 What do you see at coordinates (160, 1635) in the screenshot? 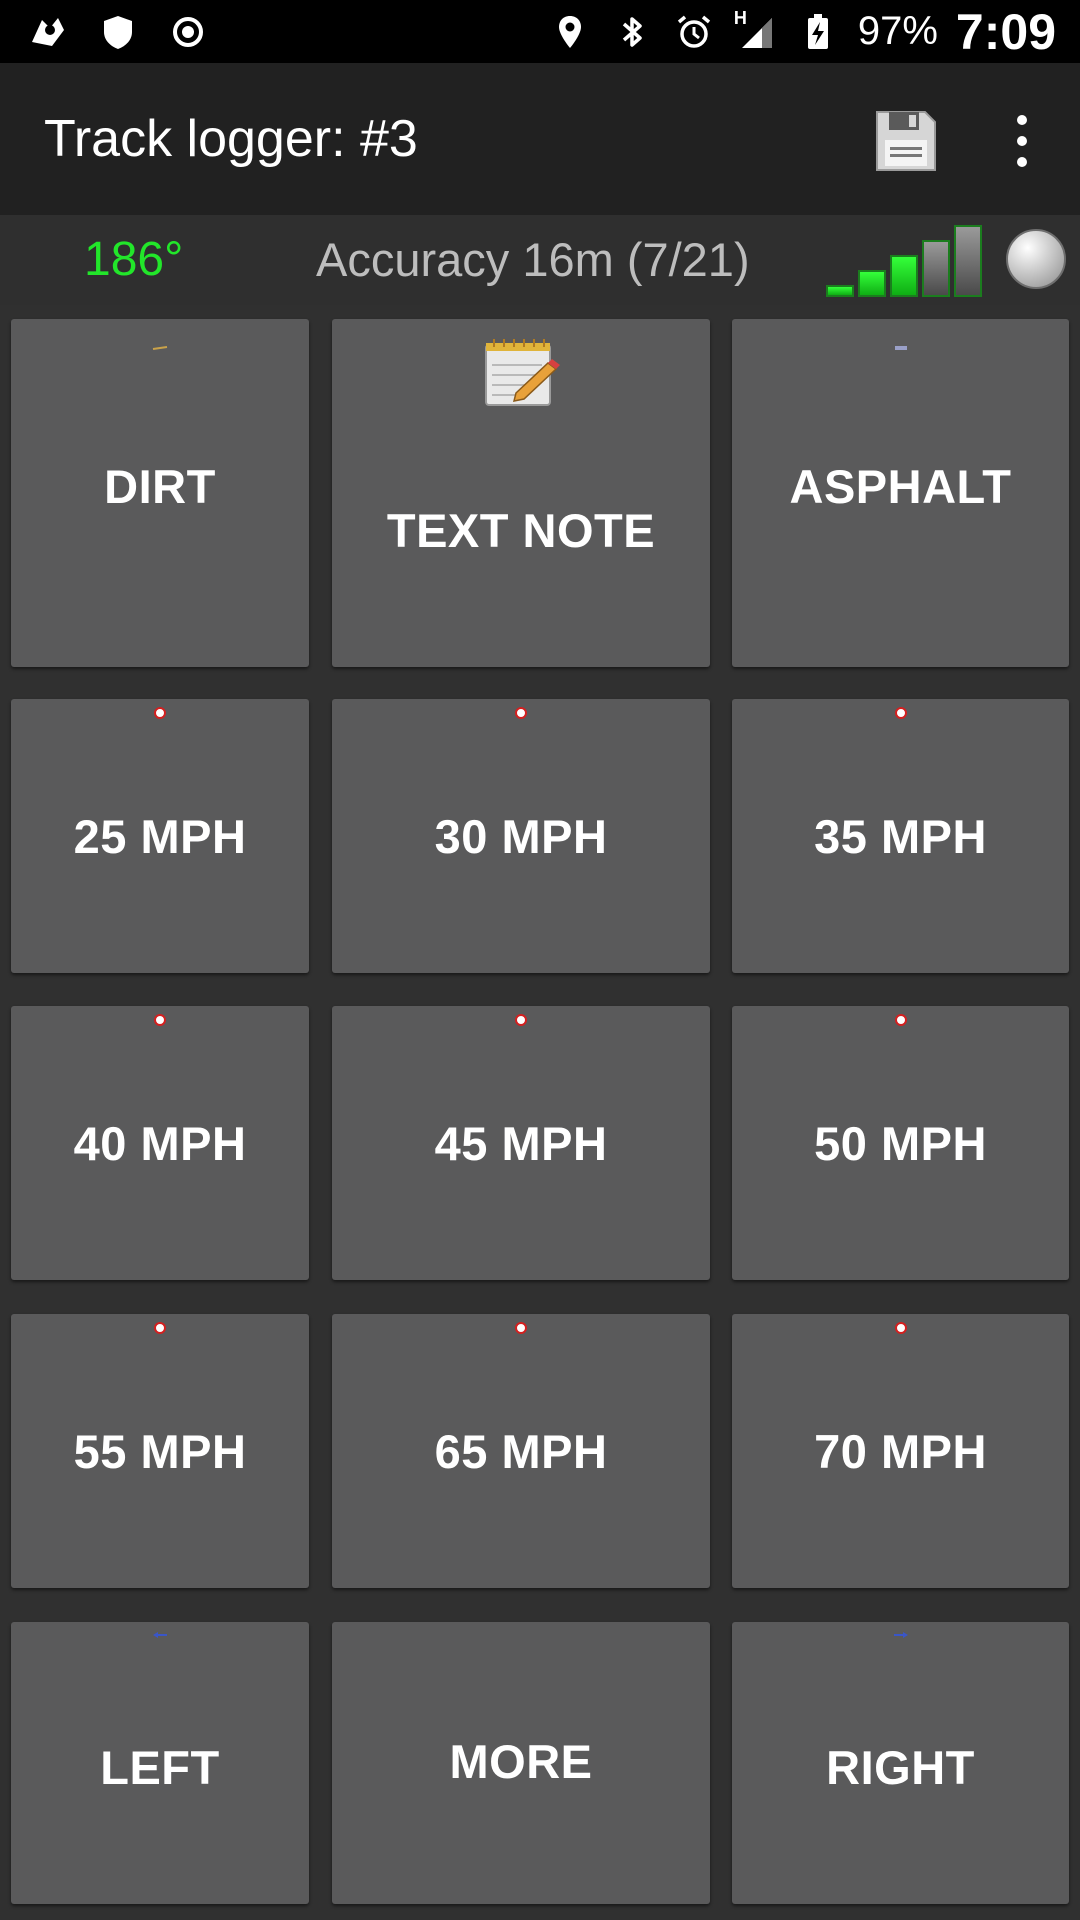
I see `left-arrow-icon` at bounding box center [160, 1635].